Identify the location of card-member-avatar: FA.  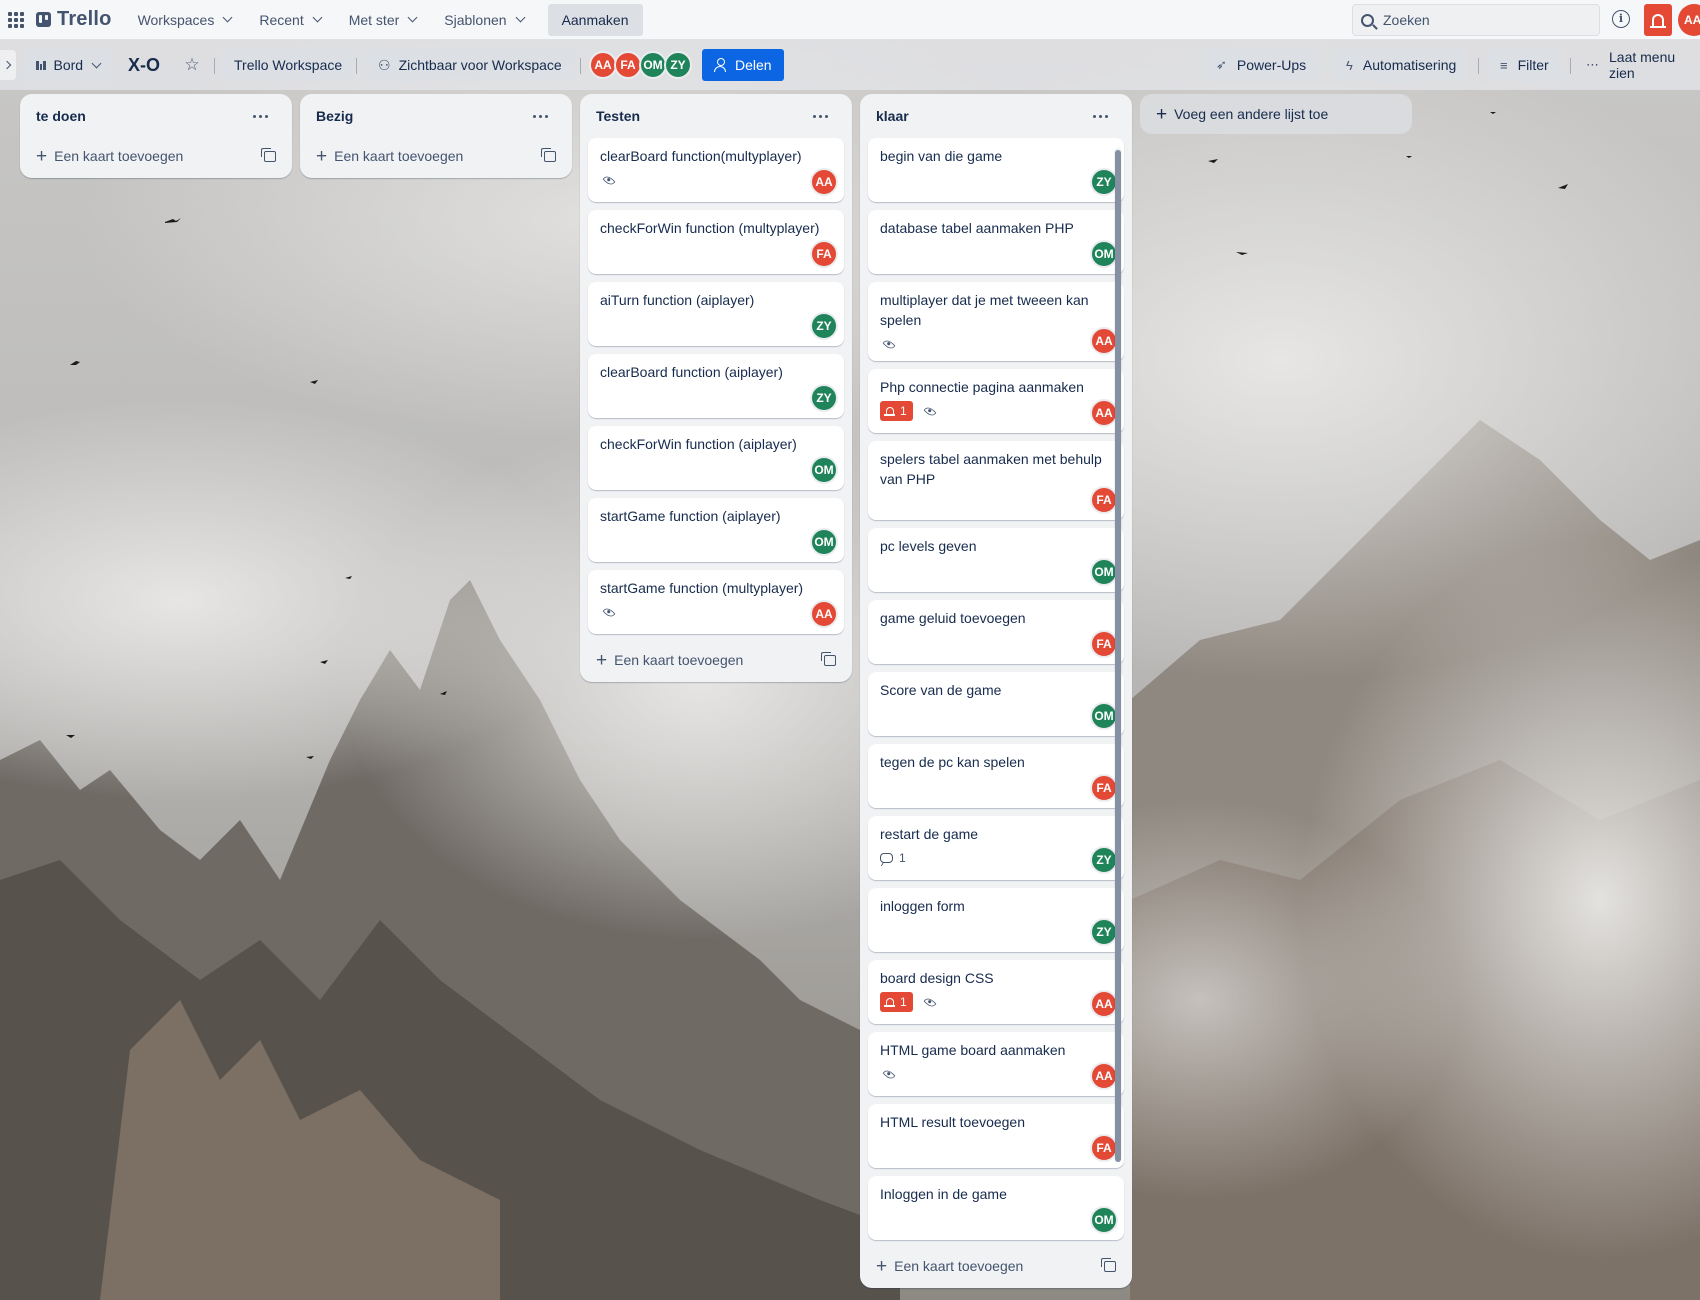
(824, 254).